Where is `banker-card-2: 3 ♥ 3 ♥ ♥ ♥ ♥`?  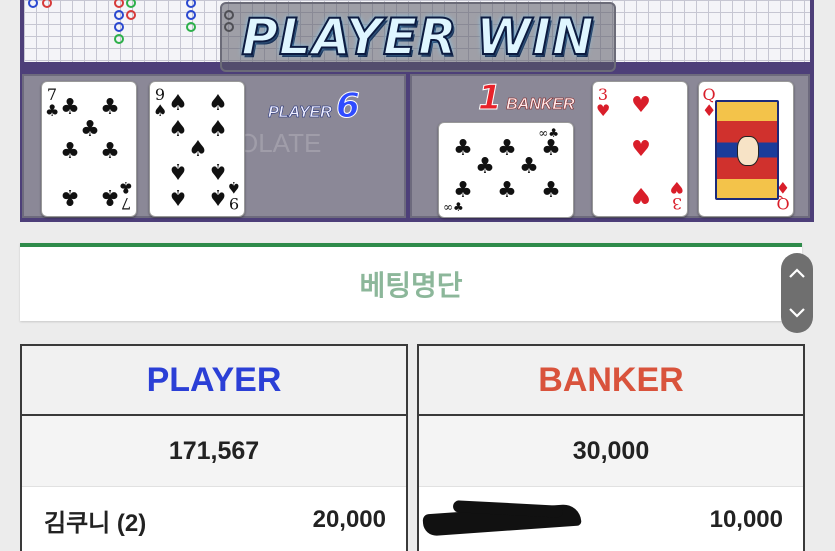 banker-card-2: 3 ♥ 3 ♥ ♥ ♥ ♥ is located at coordinates (640, 149).